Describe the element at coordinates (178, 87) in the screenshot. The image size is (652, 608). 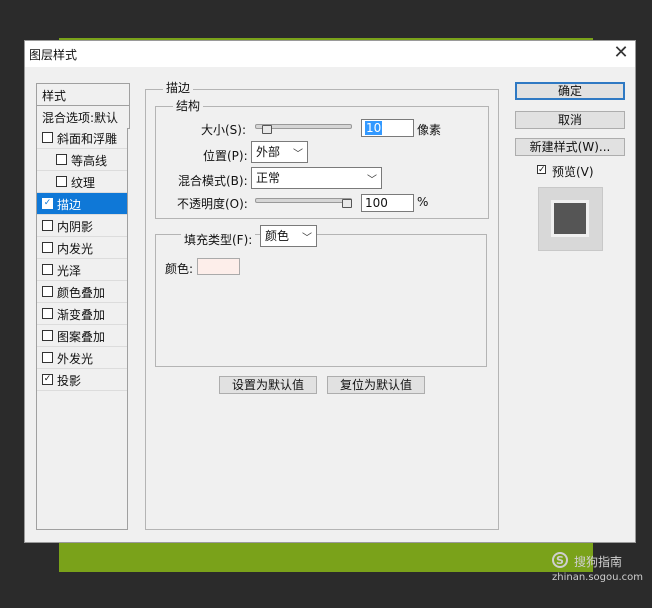
I see `stroke-section-title: 描边` at that location.